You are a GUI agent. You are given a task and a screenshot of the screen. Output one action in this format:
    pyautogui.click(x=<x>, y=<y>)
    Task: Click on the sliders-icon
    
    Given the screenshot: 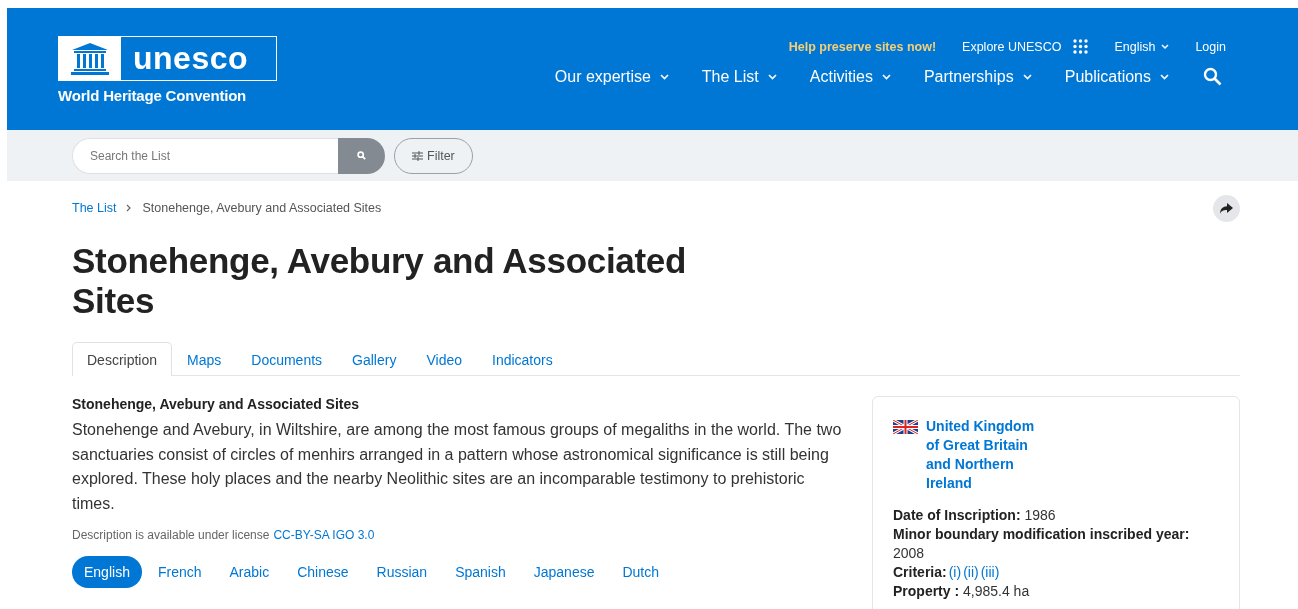 What is the action you would take?
    pyautogui.click(x=417, y=155)
    